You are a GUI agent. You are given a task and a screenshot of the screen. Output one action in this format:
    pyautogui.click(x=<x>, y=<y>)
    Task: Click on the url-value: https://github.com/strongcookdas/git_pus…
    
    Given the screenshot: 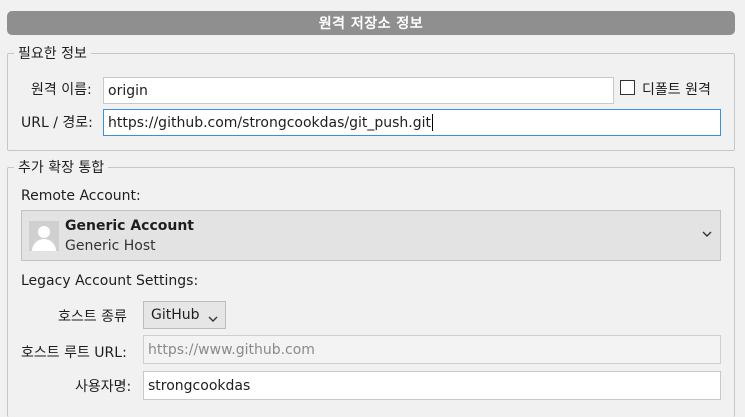 What is the action you would take?
    pyautogui.click(x=270, y=122)
    